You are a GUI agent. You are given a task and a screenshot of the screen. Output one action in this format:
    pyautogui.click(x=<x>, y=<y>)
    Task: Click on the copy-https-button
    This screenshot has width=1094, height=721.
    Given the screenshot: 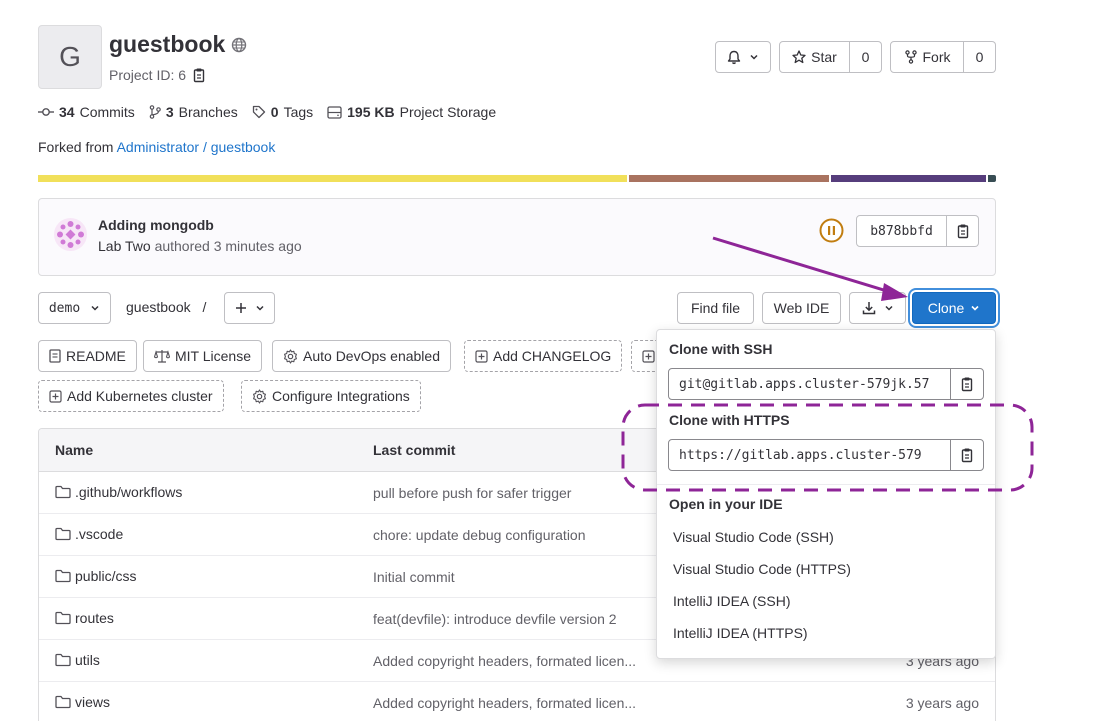 What is the action you would take?
    pyautogui.click(x=967, y=455)
    